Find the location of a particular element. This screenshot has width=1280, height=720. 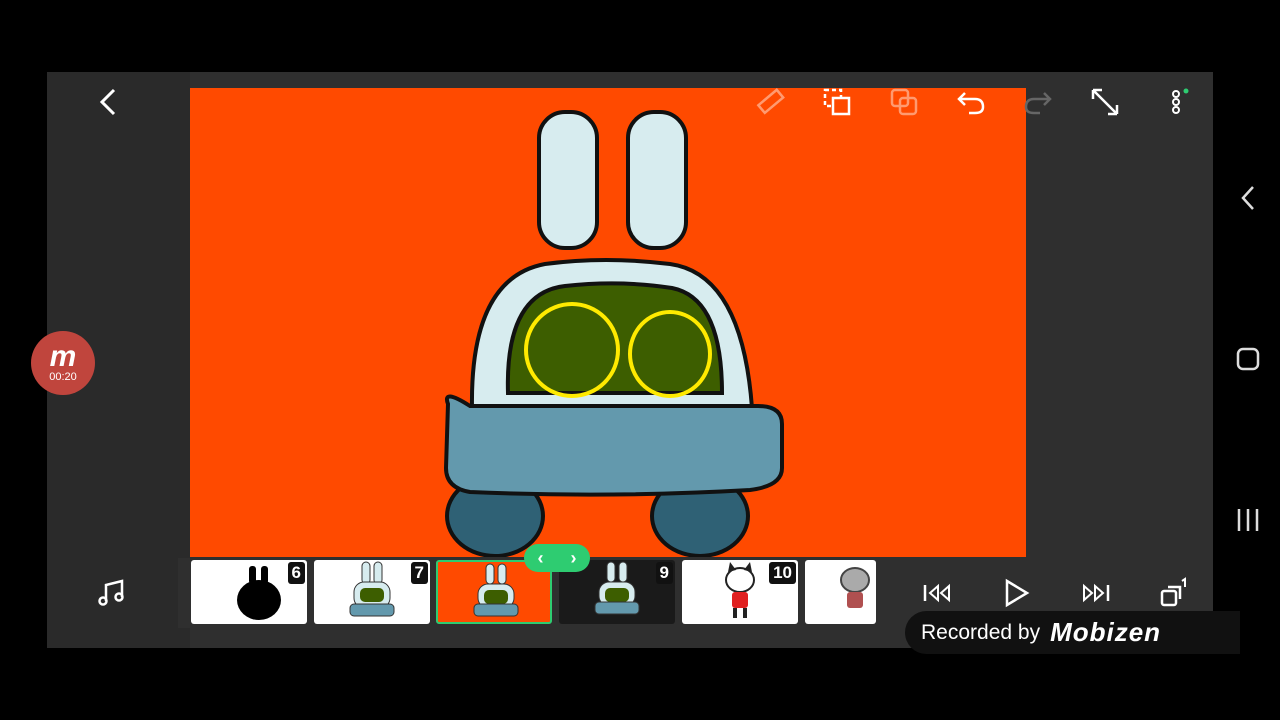

copy-frame-button is located at coordinates (837, 102).